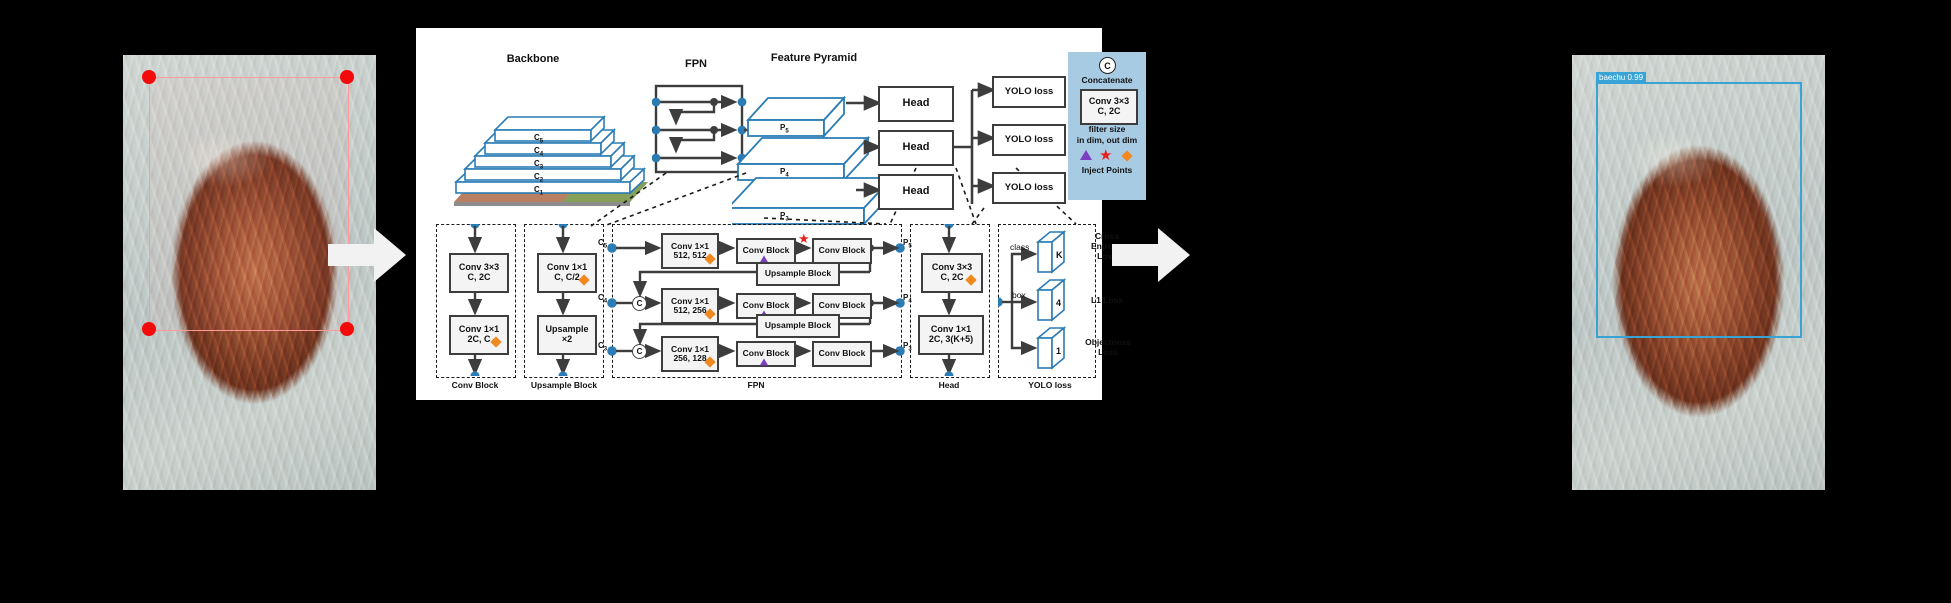 This screenshot has width=1951, height=603. What do you see at coordinates (766, 353) in the screenshot?
I see `fpn-detail-convblock-a-row3-label: Conv Block` at bounding box center [766, 353].